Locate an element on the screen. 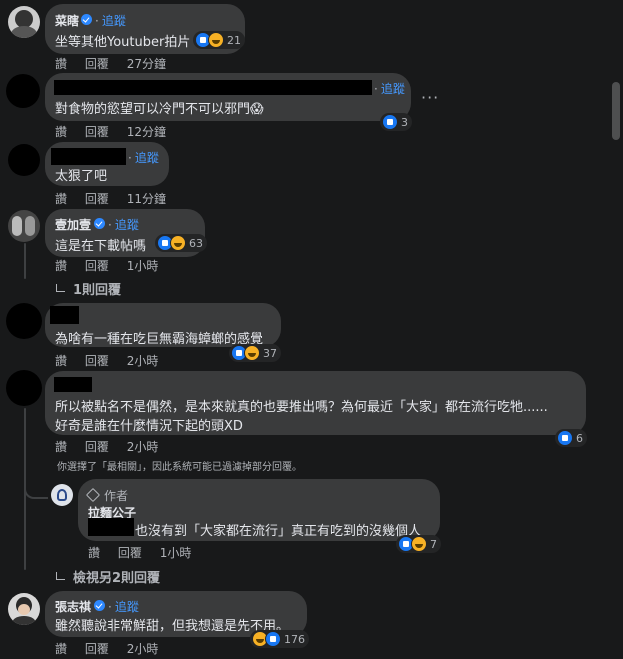 Image resolution: width=623 pixels, height=659 pixels. reaction-summary: 176 is located at coordinates (279, 639).